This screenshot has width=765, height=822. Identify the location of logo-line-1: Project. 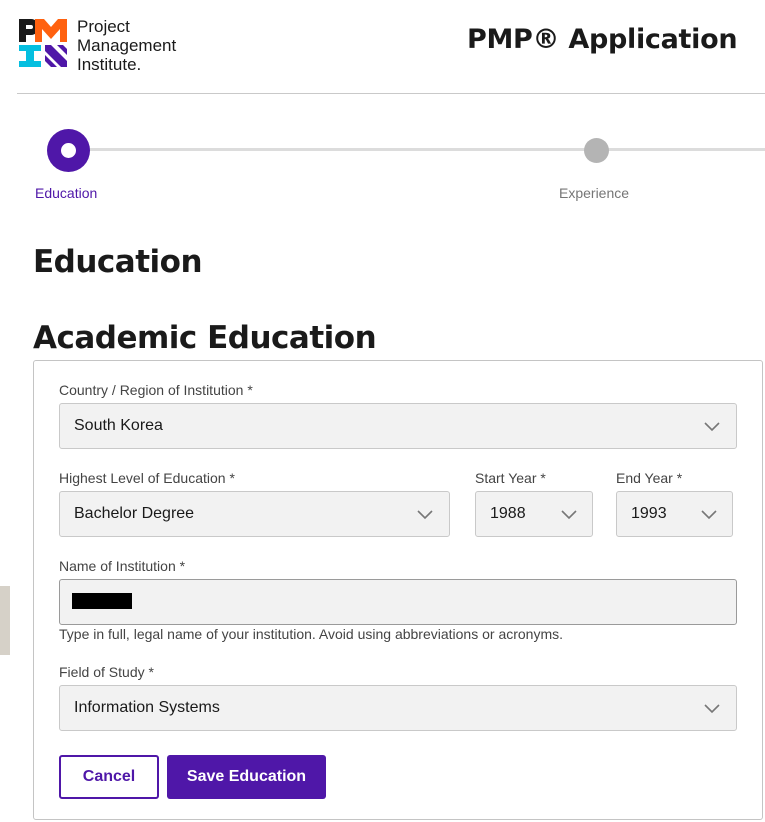
(103, 26).